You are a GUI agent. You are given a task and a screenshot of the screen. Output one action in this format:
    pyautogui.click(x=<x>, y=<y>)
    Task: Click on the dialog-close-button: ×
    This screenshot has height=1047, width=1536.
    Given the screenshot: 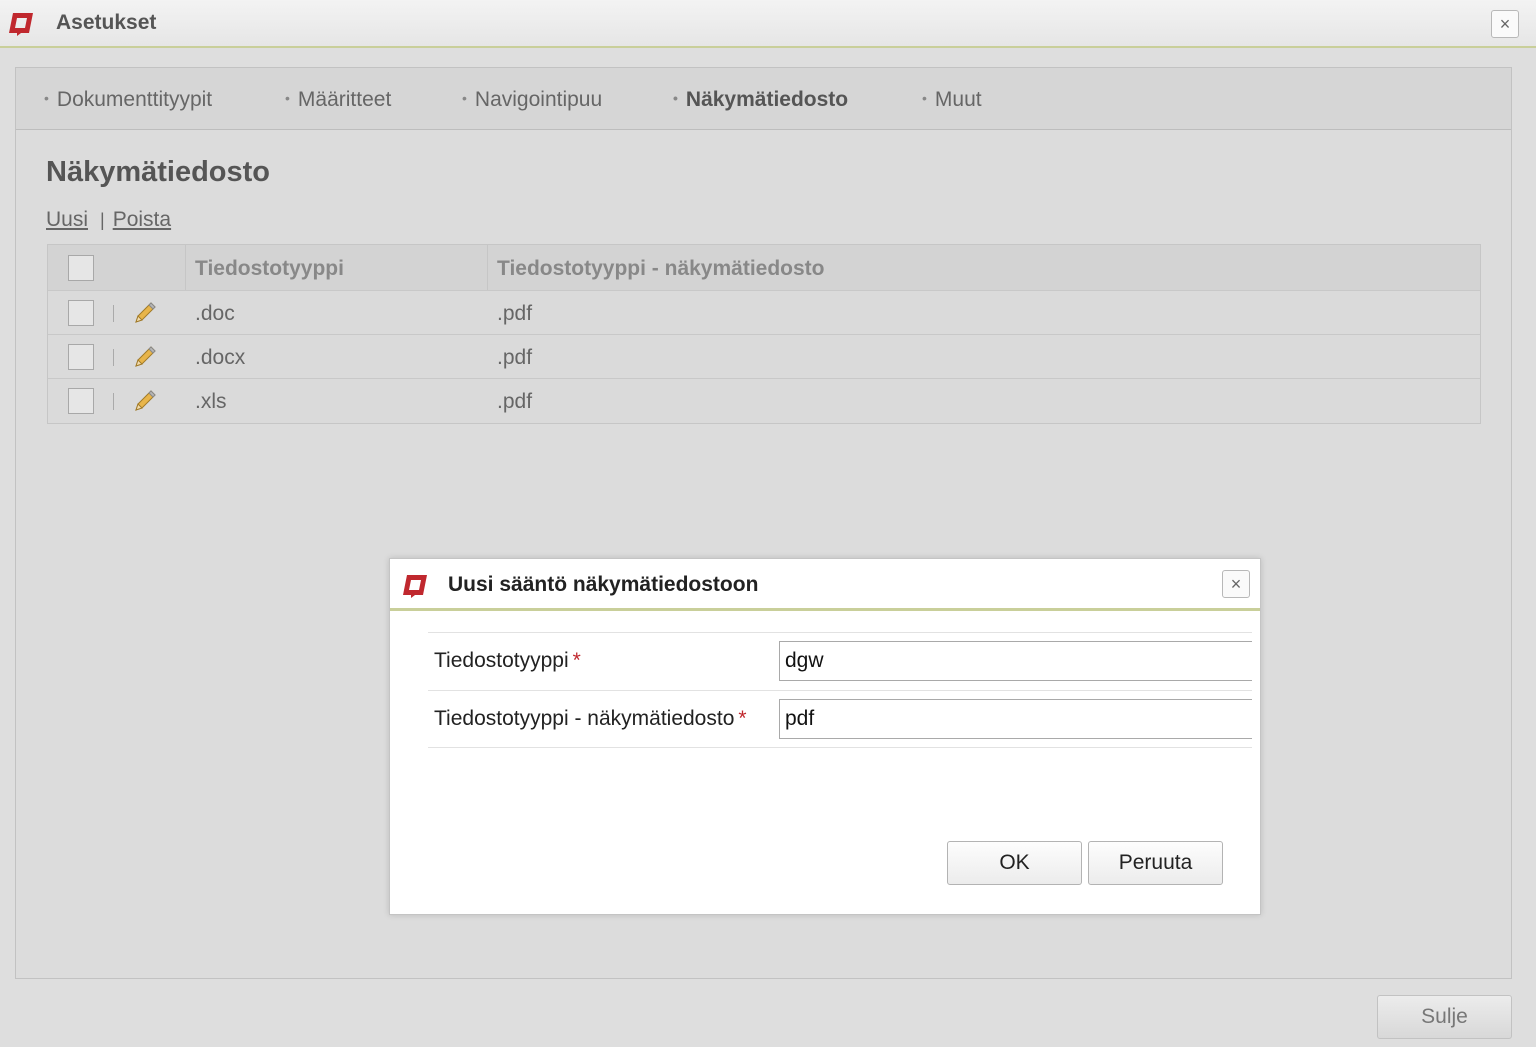 What is the action you would take?
    pyautogui.click(x=1236, y=584)
    